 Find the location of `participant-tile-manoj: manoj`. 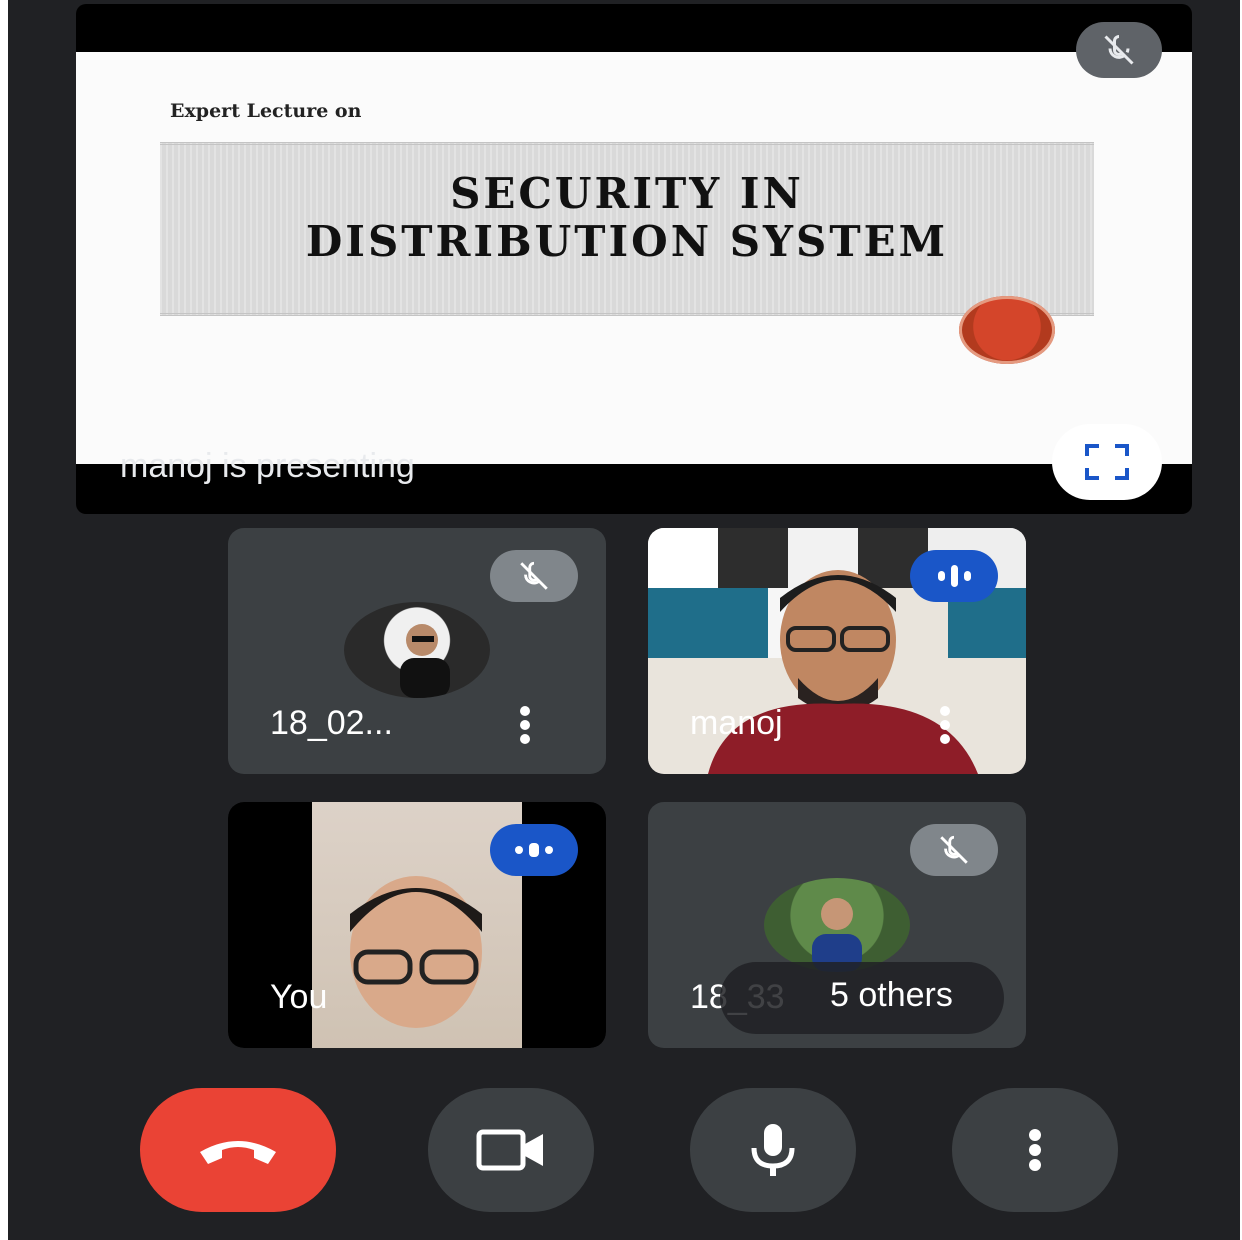

participant-tile-manoj: manoj is located at coordinates (837, 651).